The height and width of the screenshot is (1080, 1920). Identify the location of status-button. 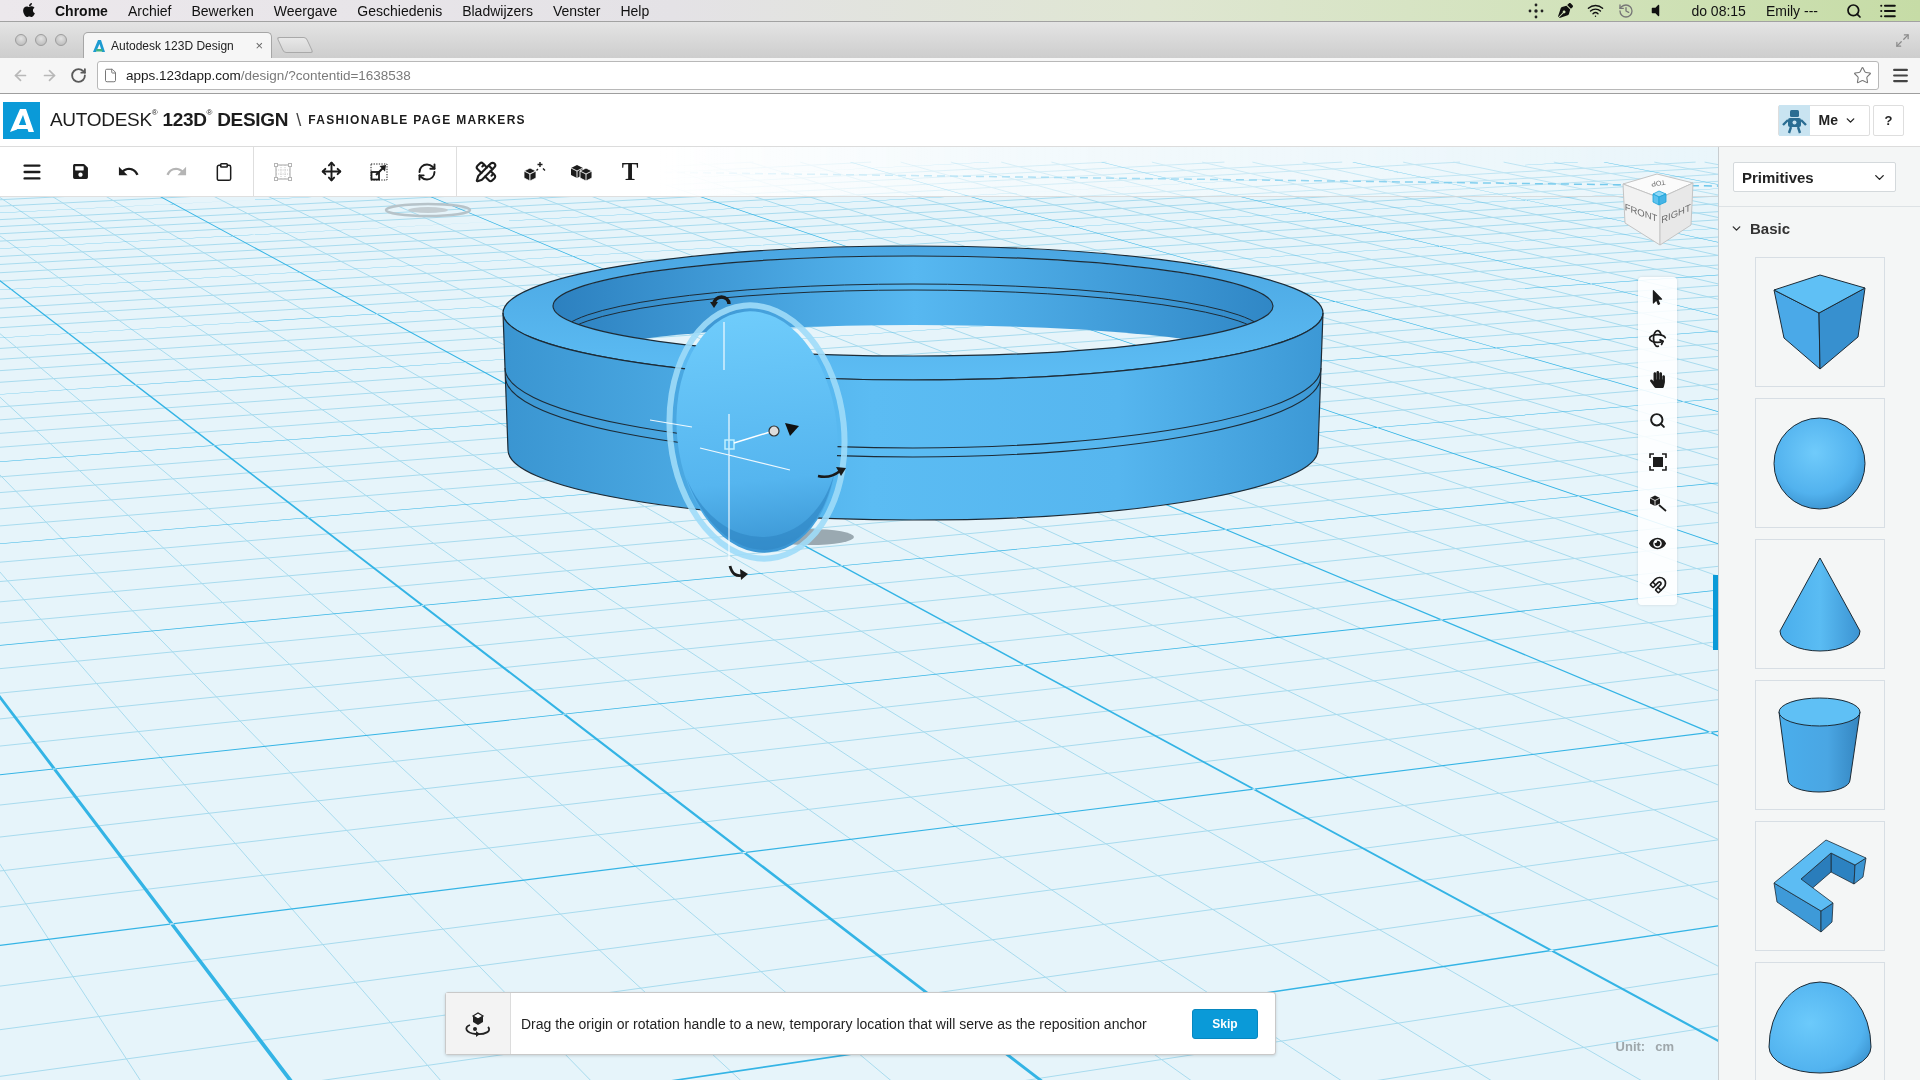
(1566, 10).